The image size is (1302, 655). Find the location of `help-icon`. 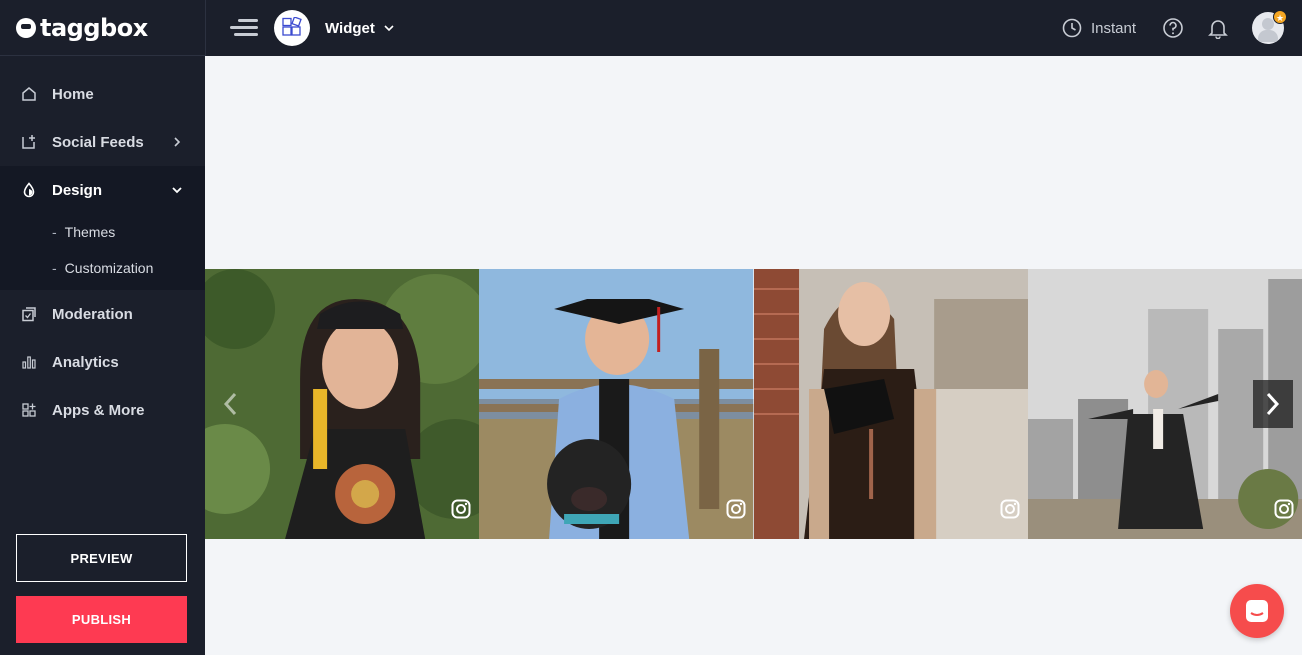

help-icon is located at coordinates (1173, 28).